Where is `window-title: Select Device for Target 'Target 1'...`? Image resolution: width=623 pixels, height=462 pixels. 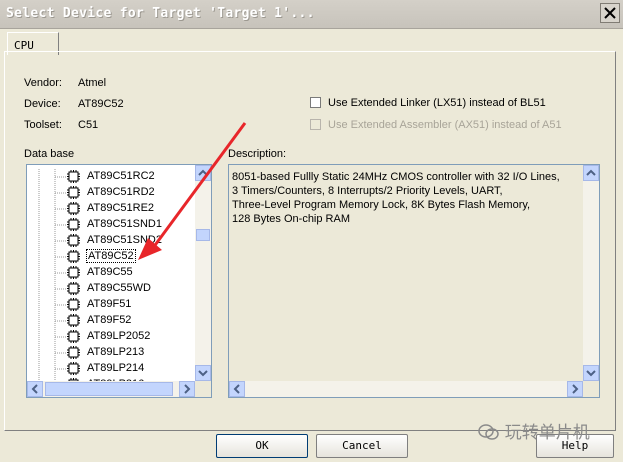
window-title: Select Device for Target 'Target 1'... is located at coordinates (160, 13).